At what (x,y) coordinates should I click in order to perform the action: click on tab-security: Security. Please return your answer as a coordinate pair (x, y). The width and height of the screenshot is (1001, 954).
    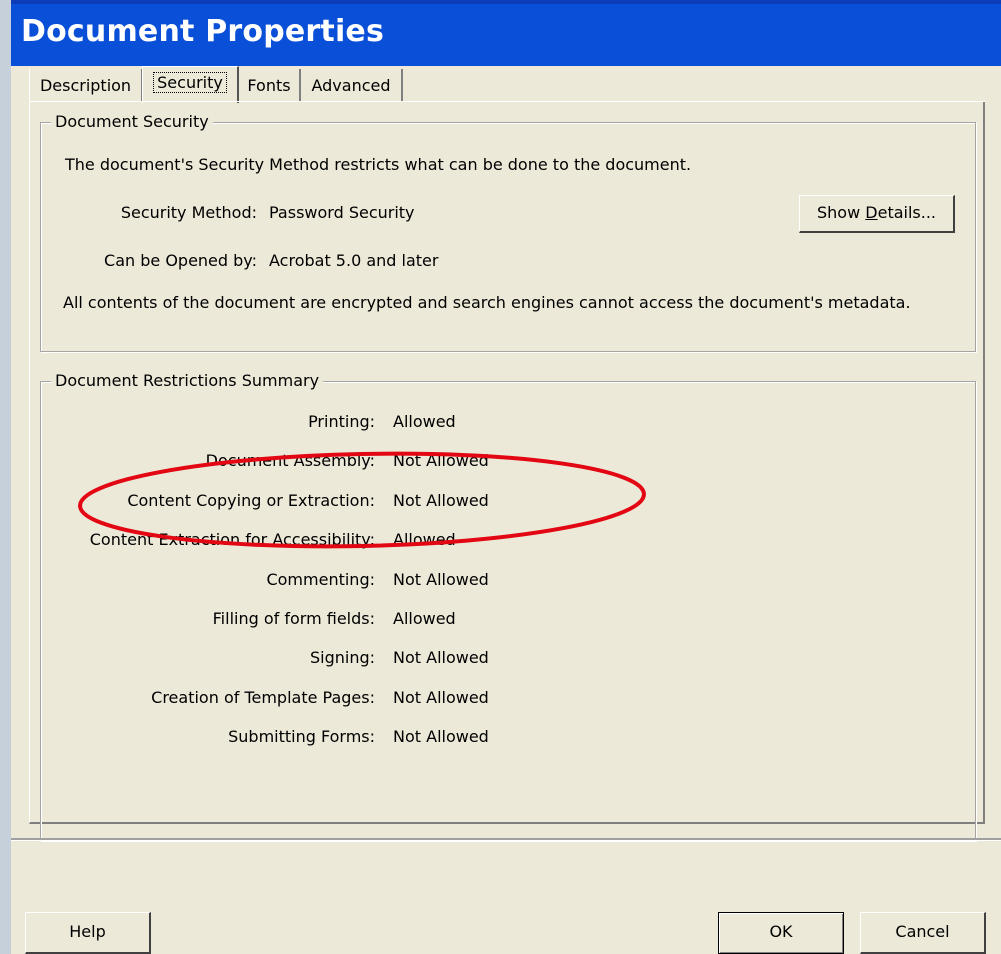
    Looking at the image, I should click on (190, 84).